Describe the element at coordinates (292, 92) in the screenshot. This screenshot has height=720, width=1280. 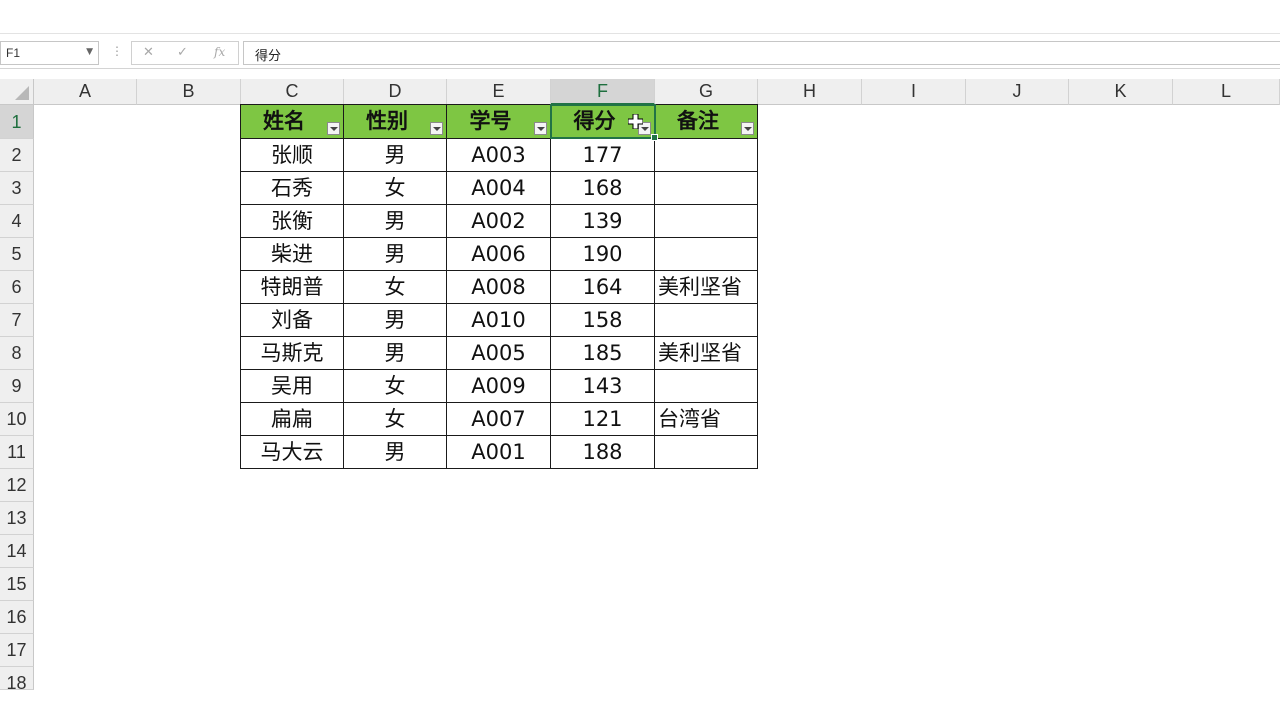
I see `column-header-c: C` at that location.